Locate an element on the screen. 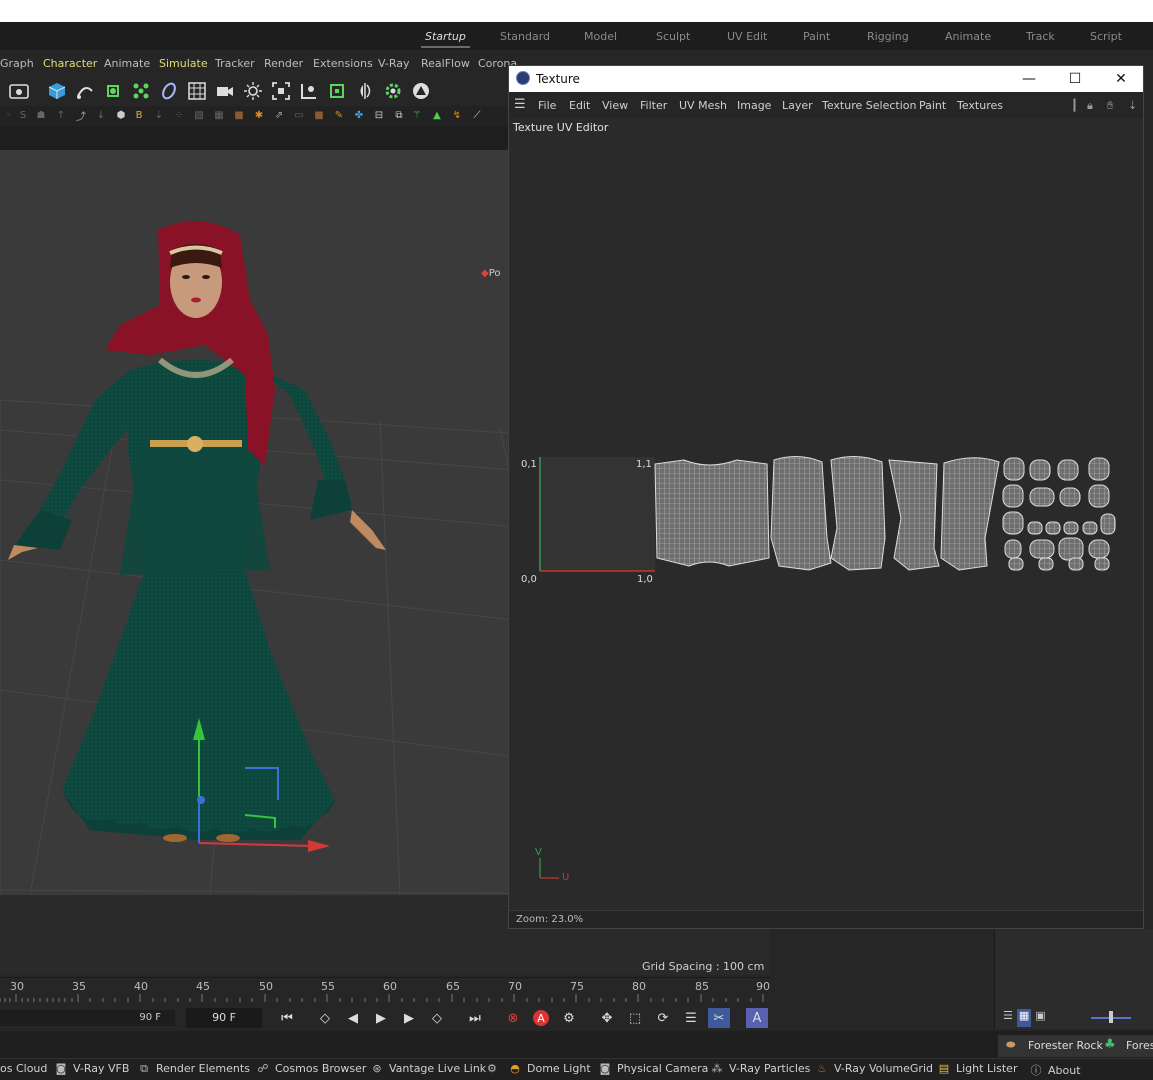 This screenshot has width=1153, height=1080. tex-menu-view: View is located at coordinates (615, 105).